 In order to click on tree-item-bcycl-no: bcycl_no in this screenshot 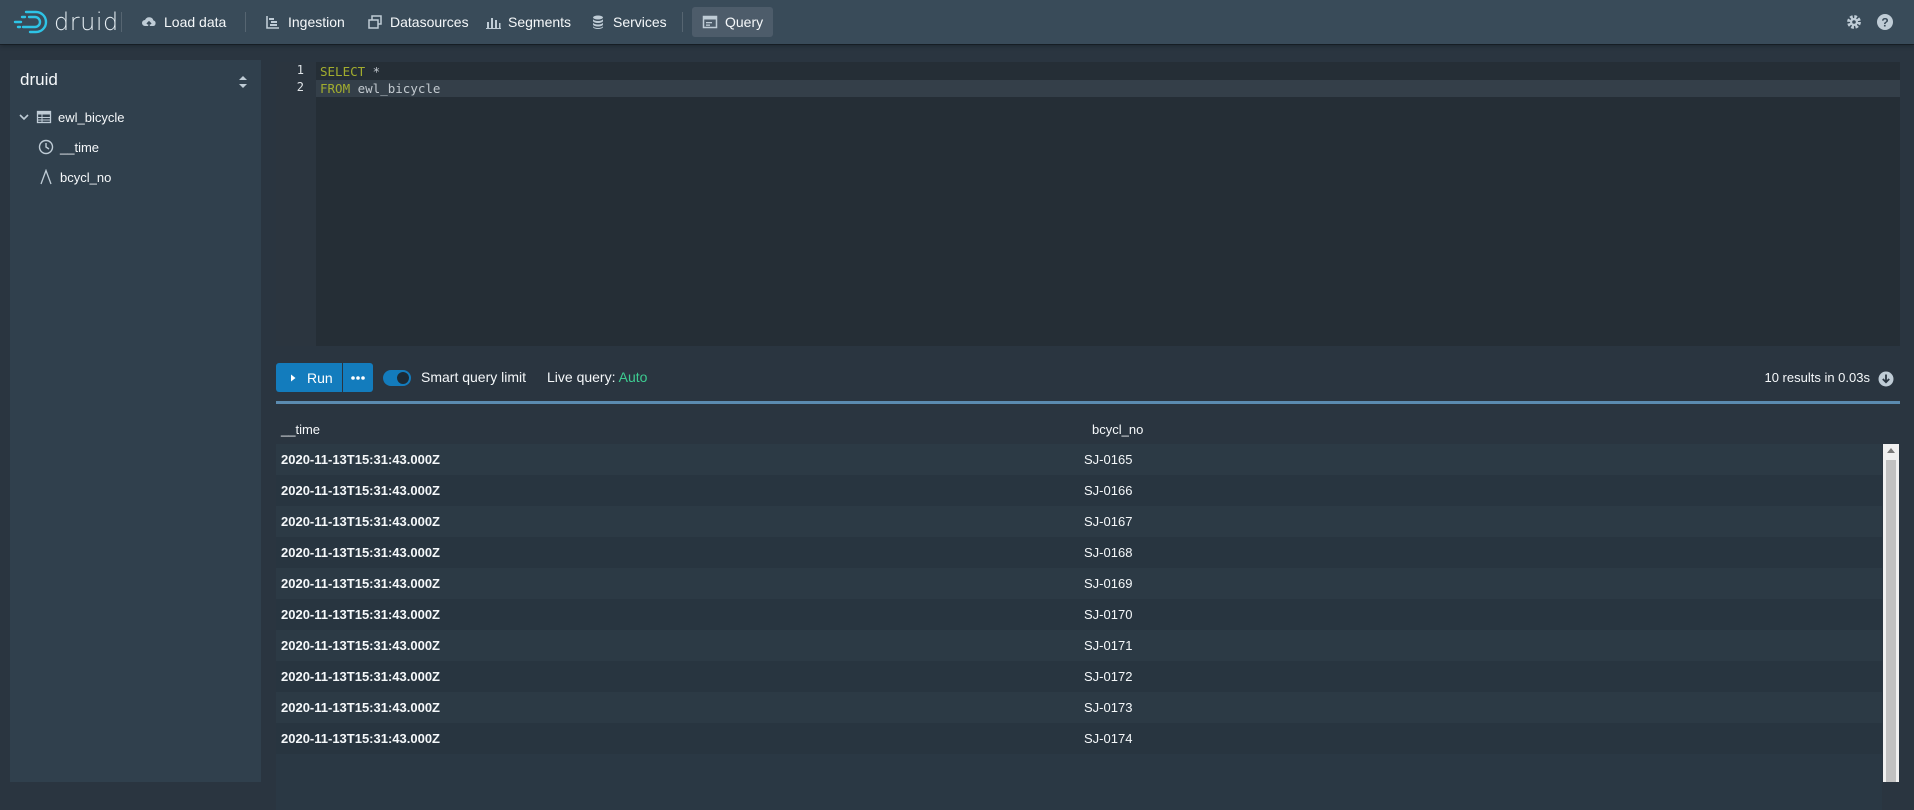, I will do `click(74, 177)`.